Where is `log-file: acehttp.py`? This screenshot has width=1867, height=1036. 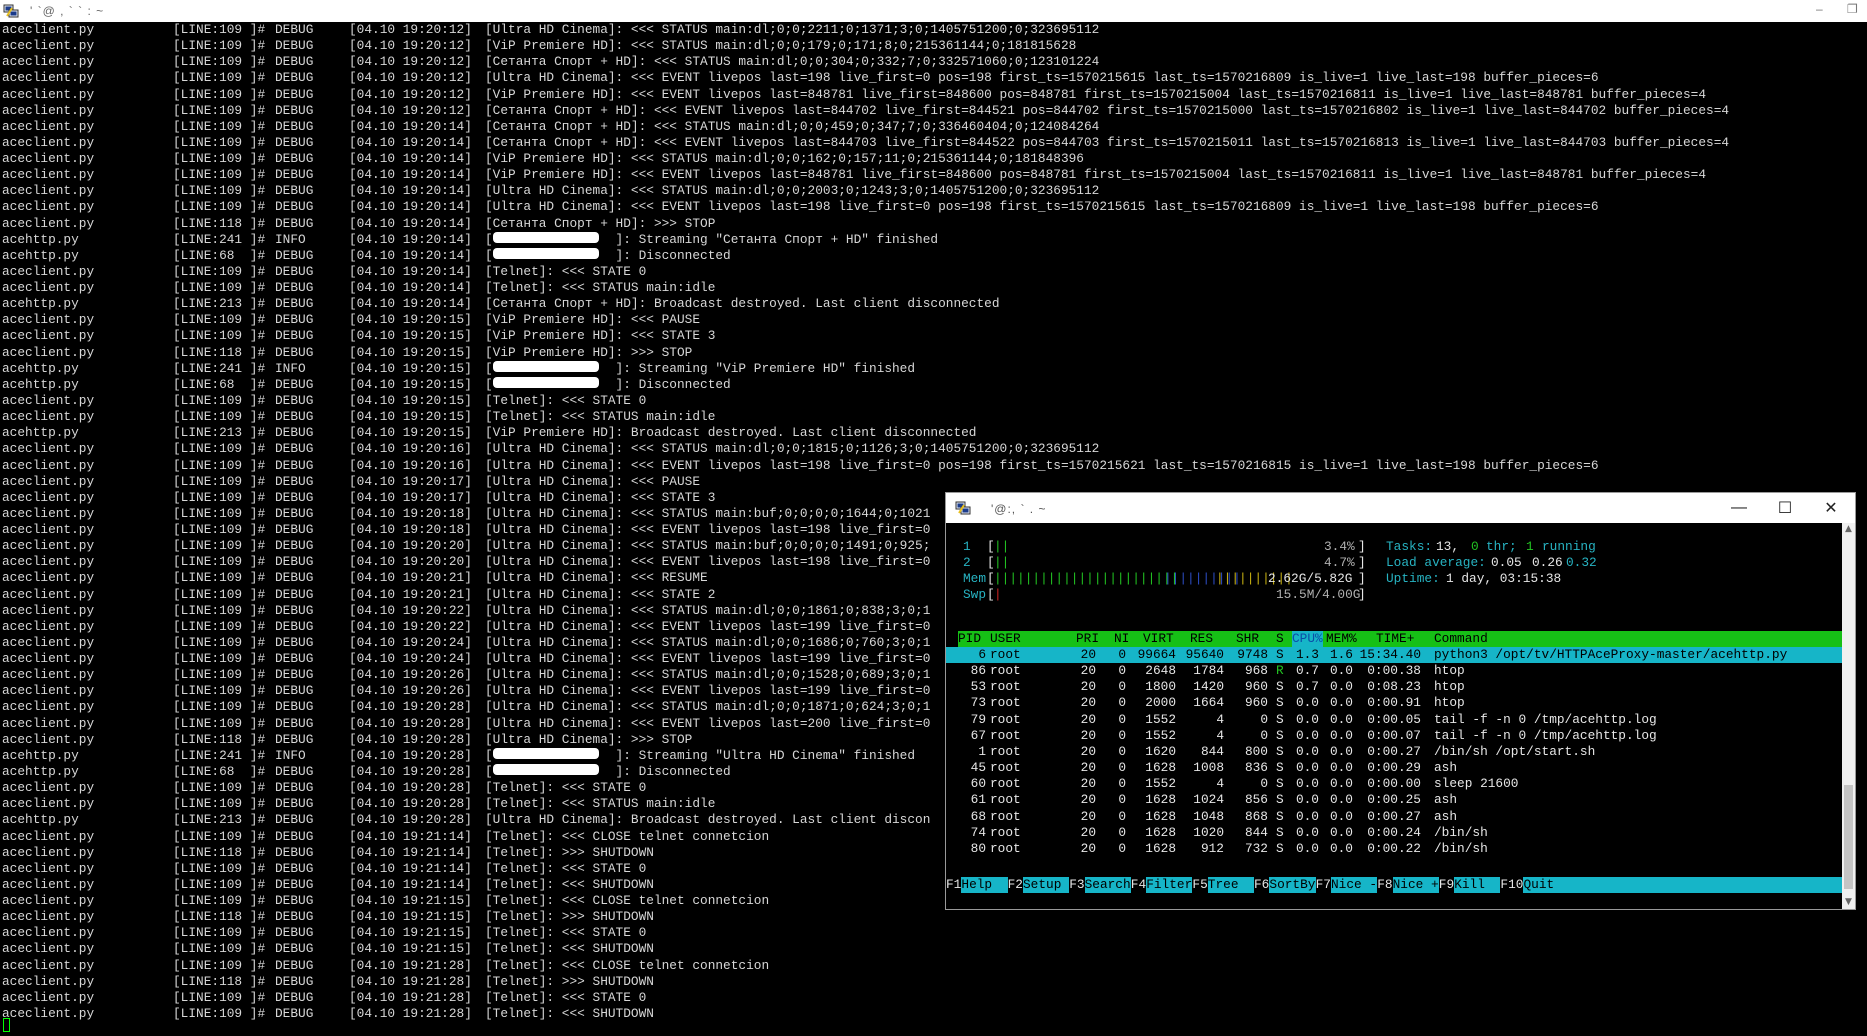 log-file: acehttp.py is located at coordinates (40, 304).